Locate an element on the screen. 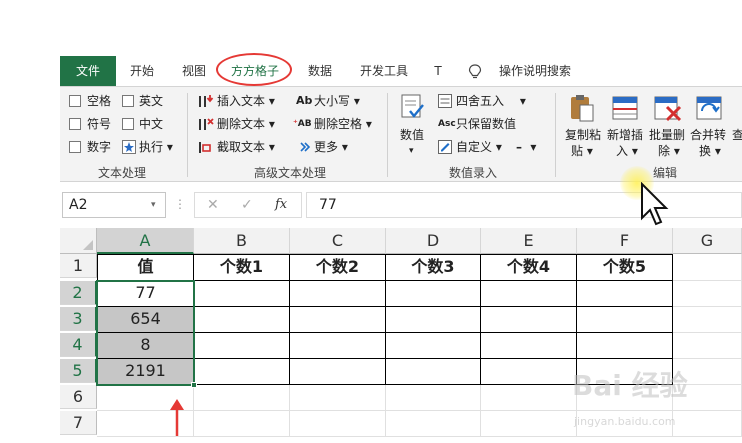  cell-c7 is located at coordinates (338, 424).